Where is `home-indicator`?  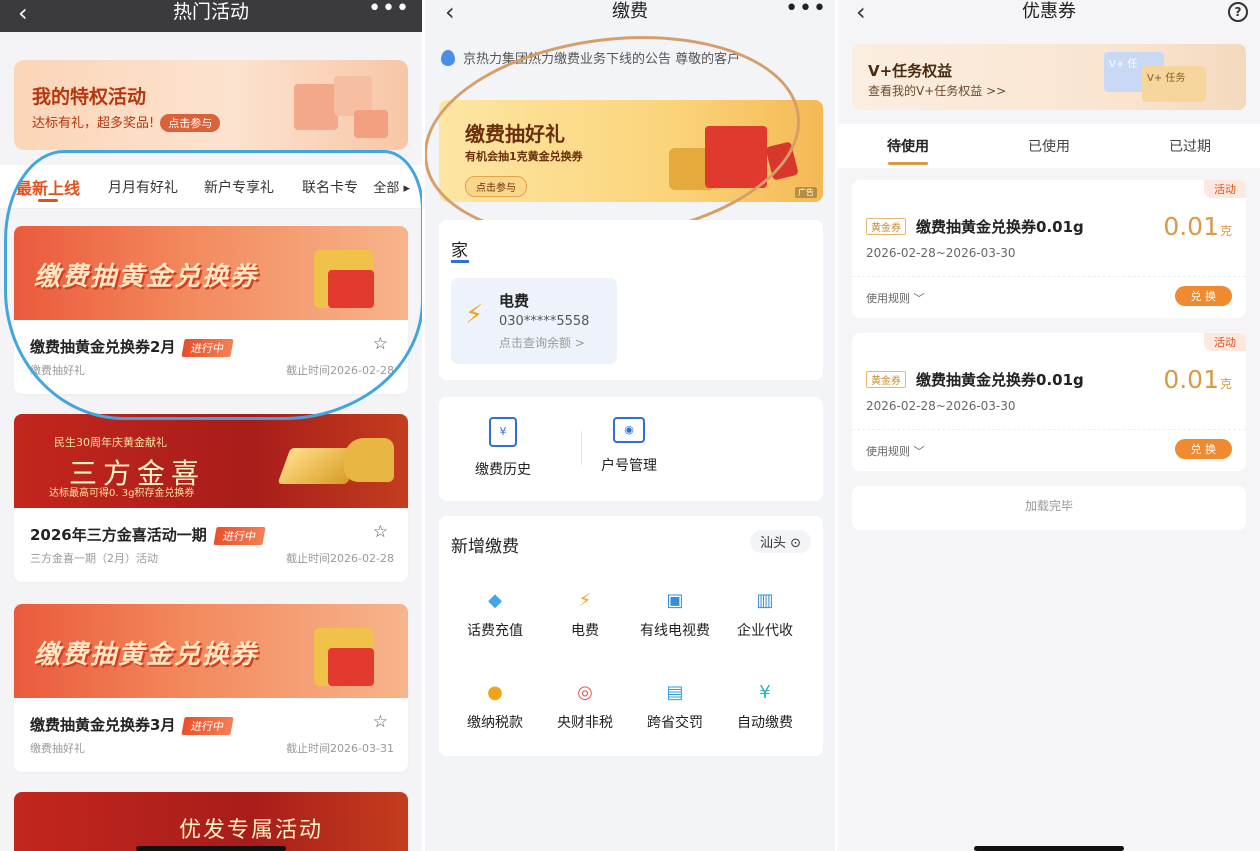 home-indicator is located at coordinates (211, 848).